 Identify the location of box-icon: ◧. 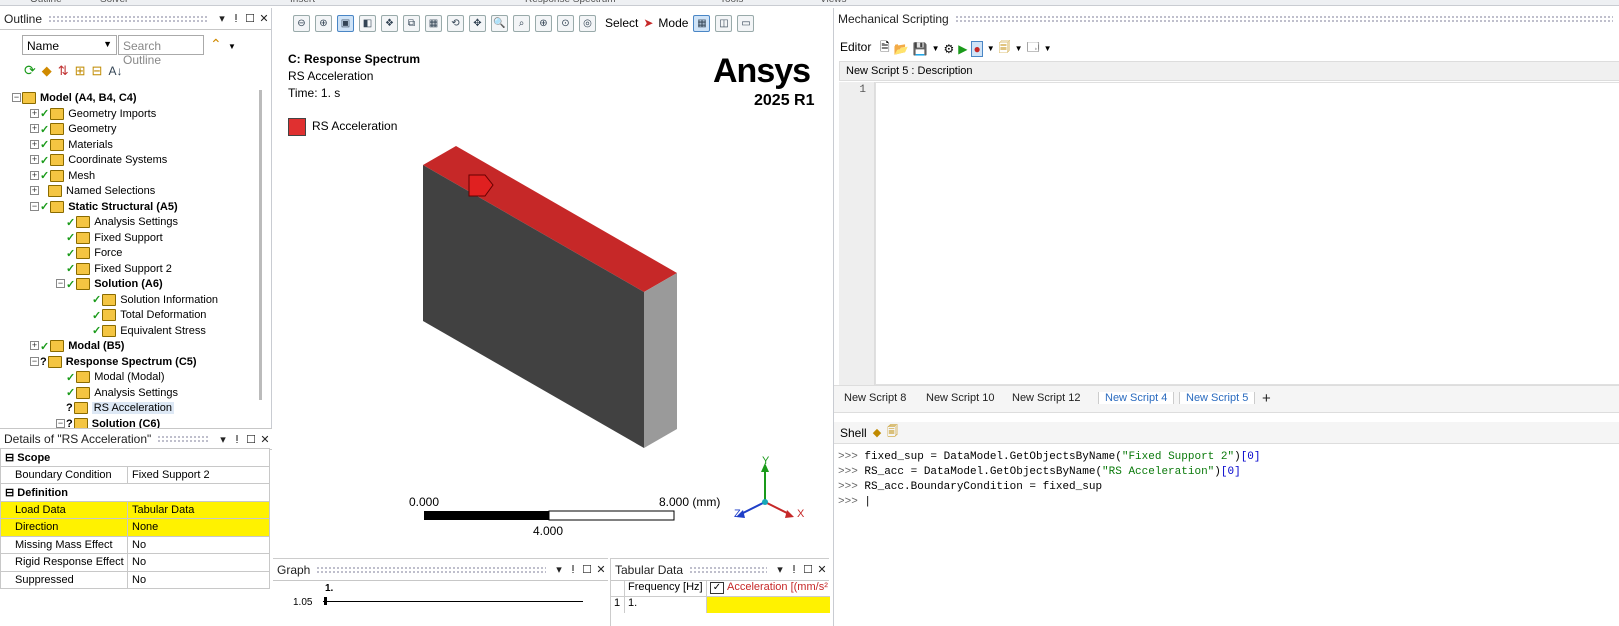
(367, 23).